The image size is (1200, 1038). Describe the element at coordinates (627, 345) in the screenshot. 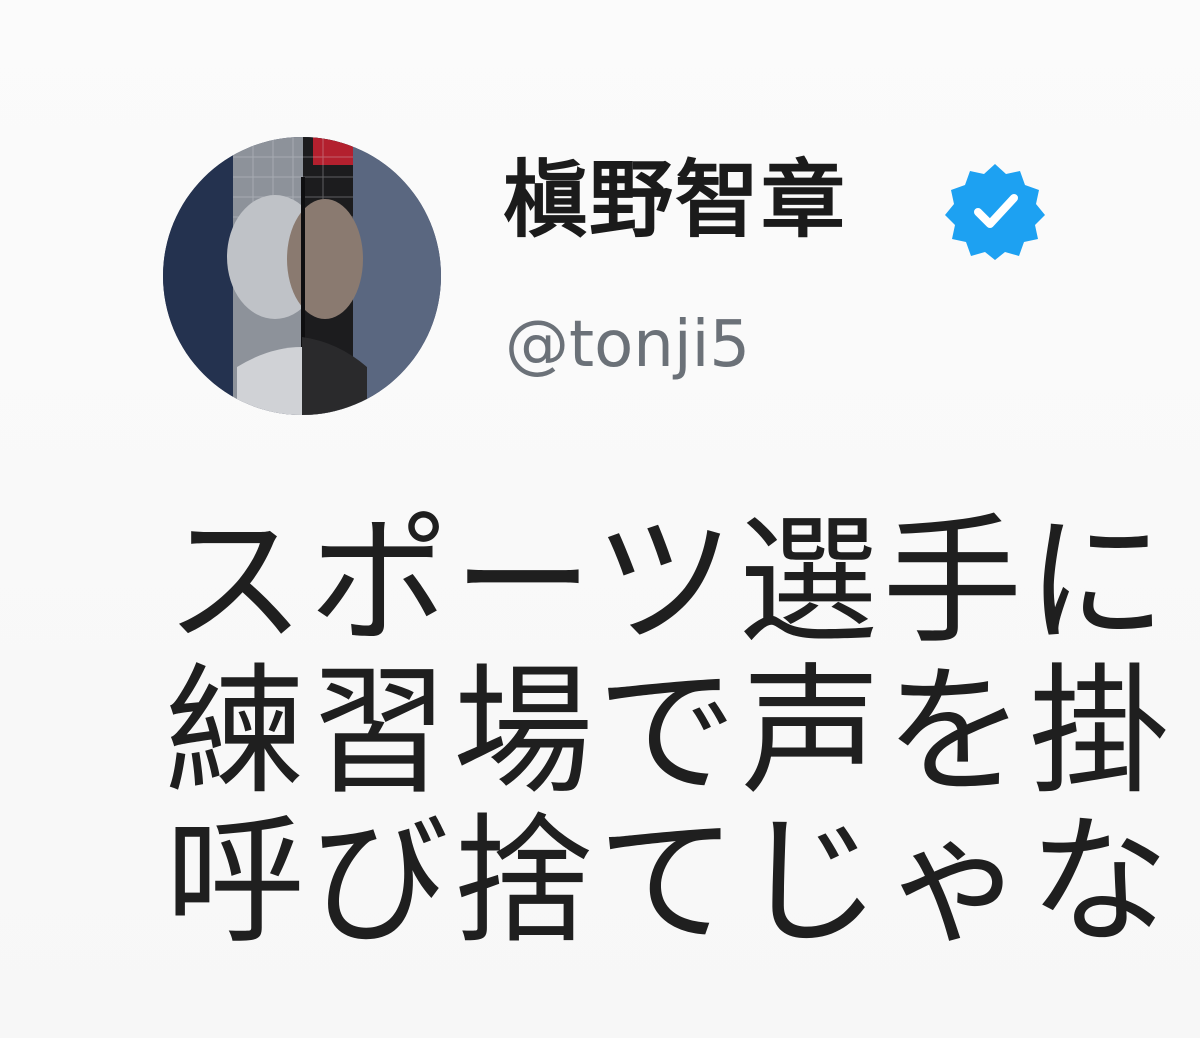

I see `handle: @tonji5` at that location.